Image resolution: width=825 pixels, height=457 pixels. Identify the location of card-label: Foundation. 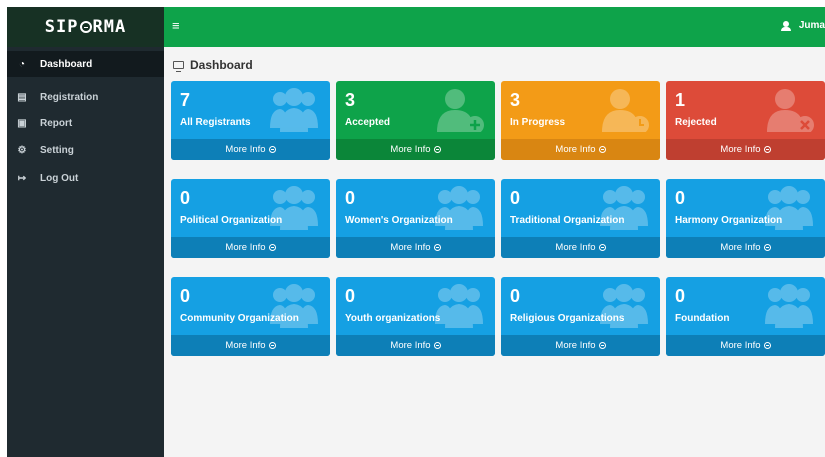
(702, 318).